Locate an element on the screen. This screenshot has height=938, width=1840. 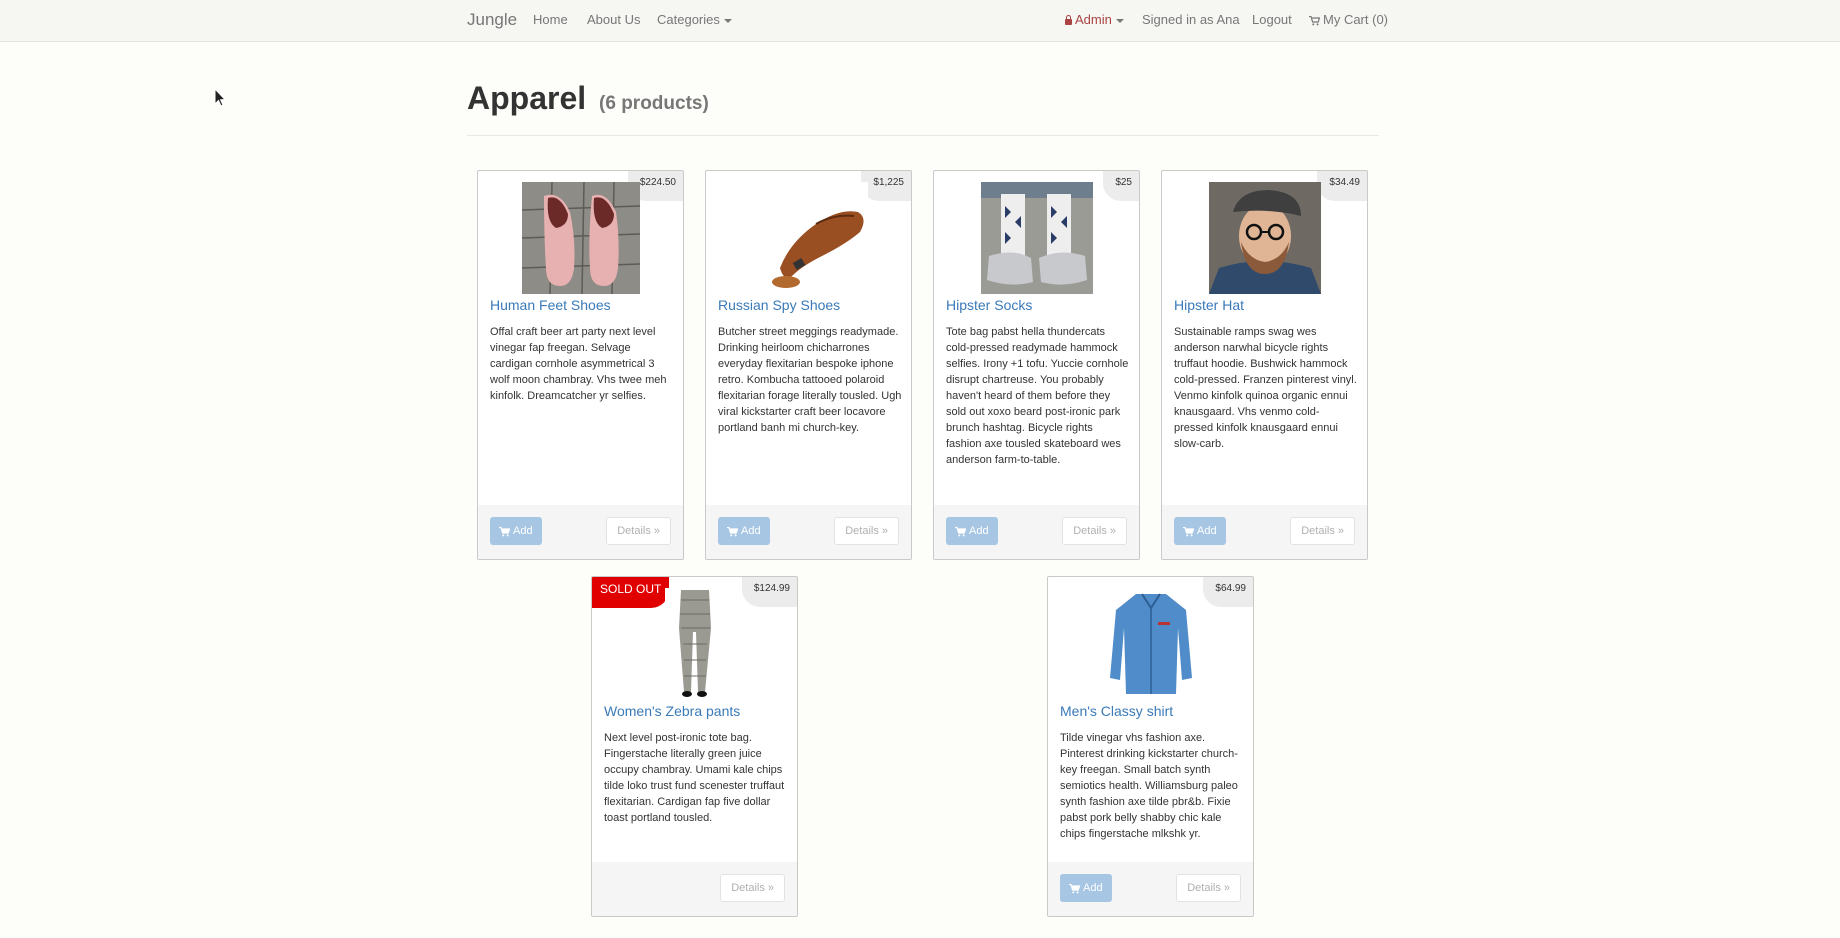
nav-cart-label: My Cart (0) is located at coordinates (1355, 19).